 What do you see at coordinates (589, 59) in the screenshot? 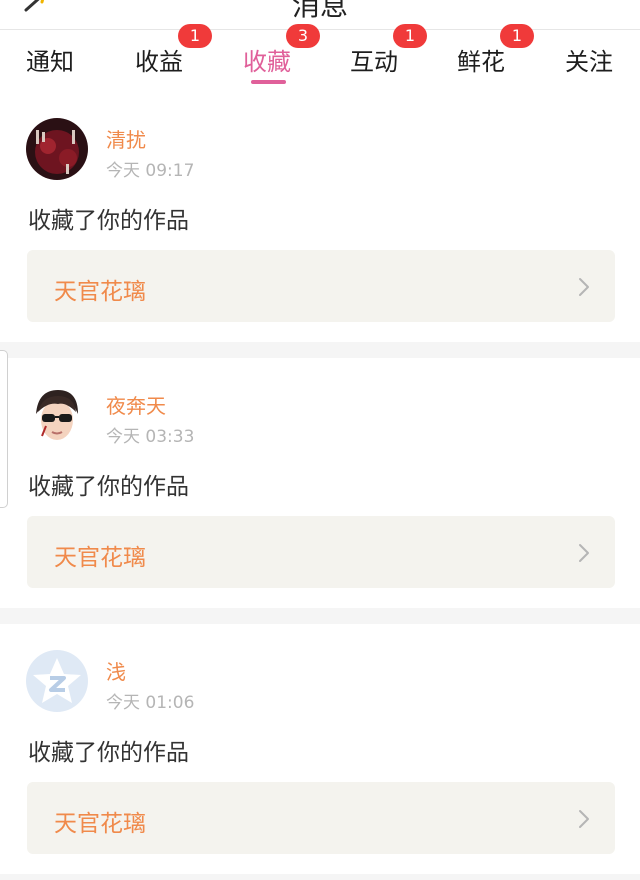
I see `tab-following: 关注` at bounding box center [589, 59].